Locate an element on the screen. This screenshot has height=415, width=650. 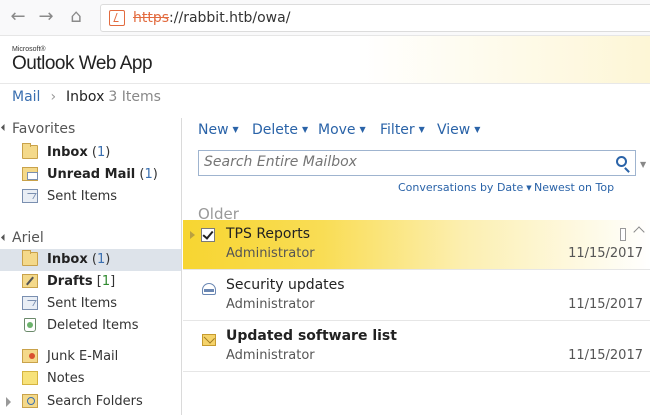
meeting-request-icon is located at coordinates (209, 289).